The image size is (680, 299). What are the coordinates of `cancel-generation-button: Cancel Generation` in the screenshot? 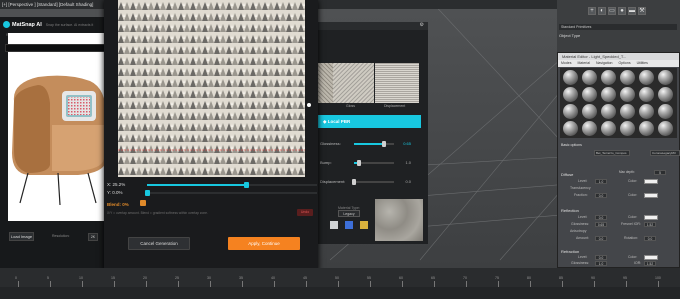 It's located at (159, 243).